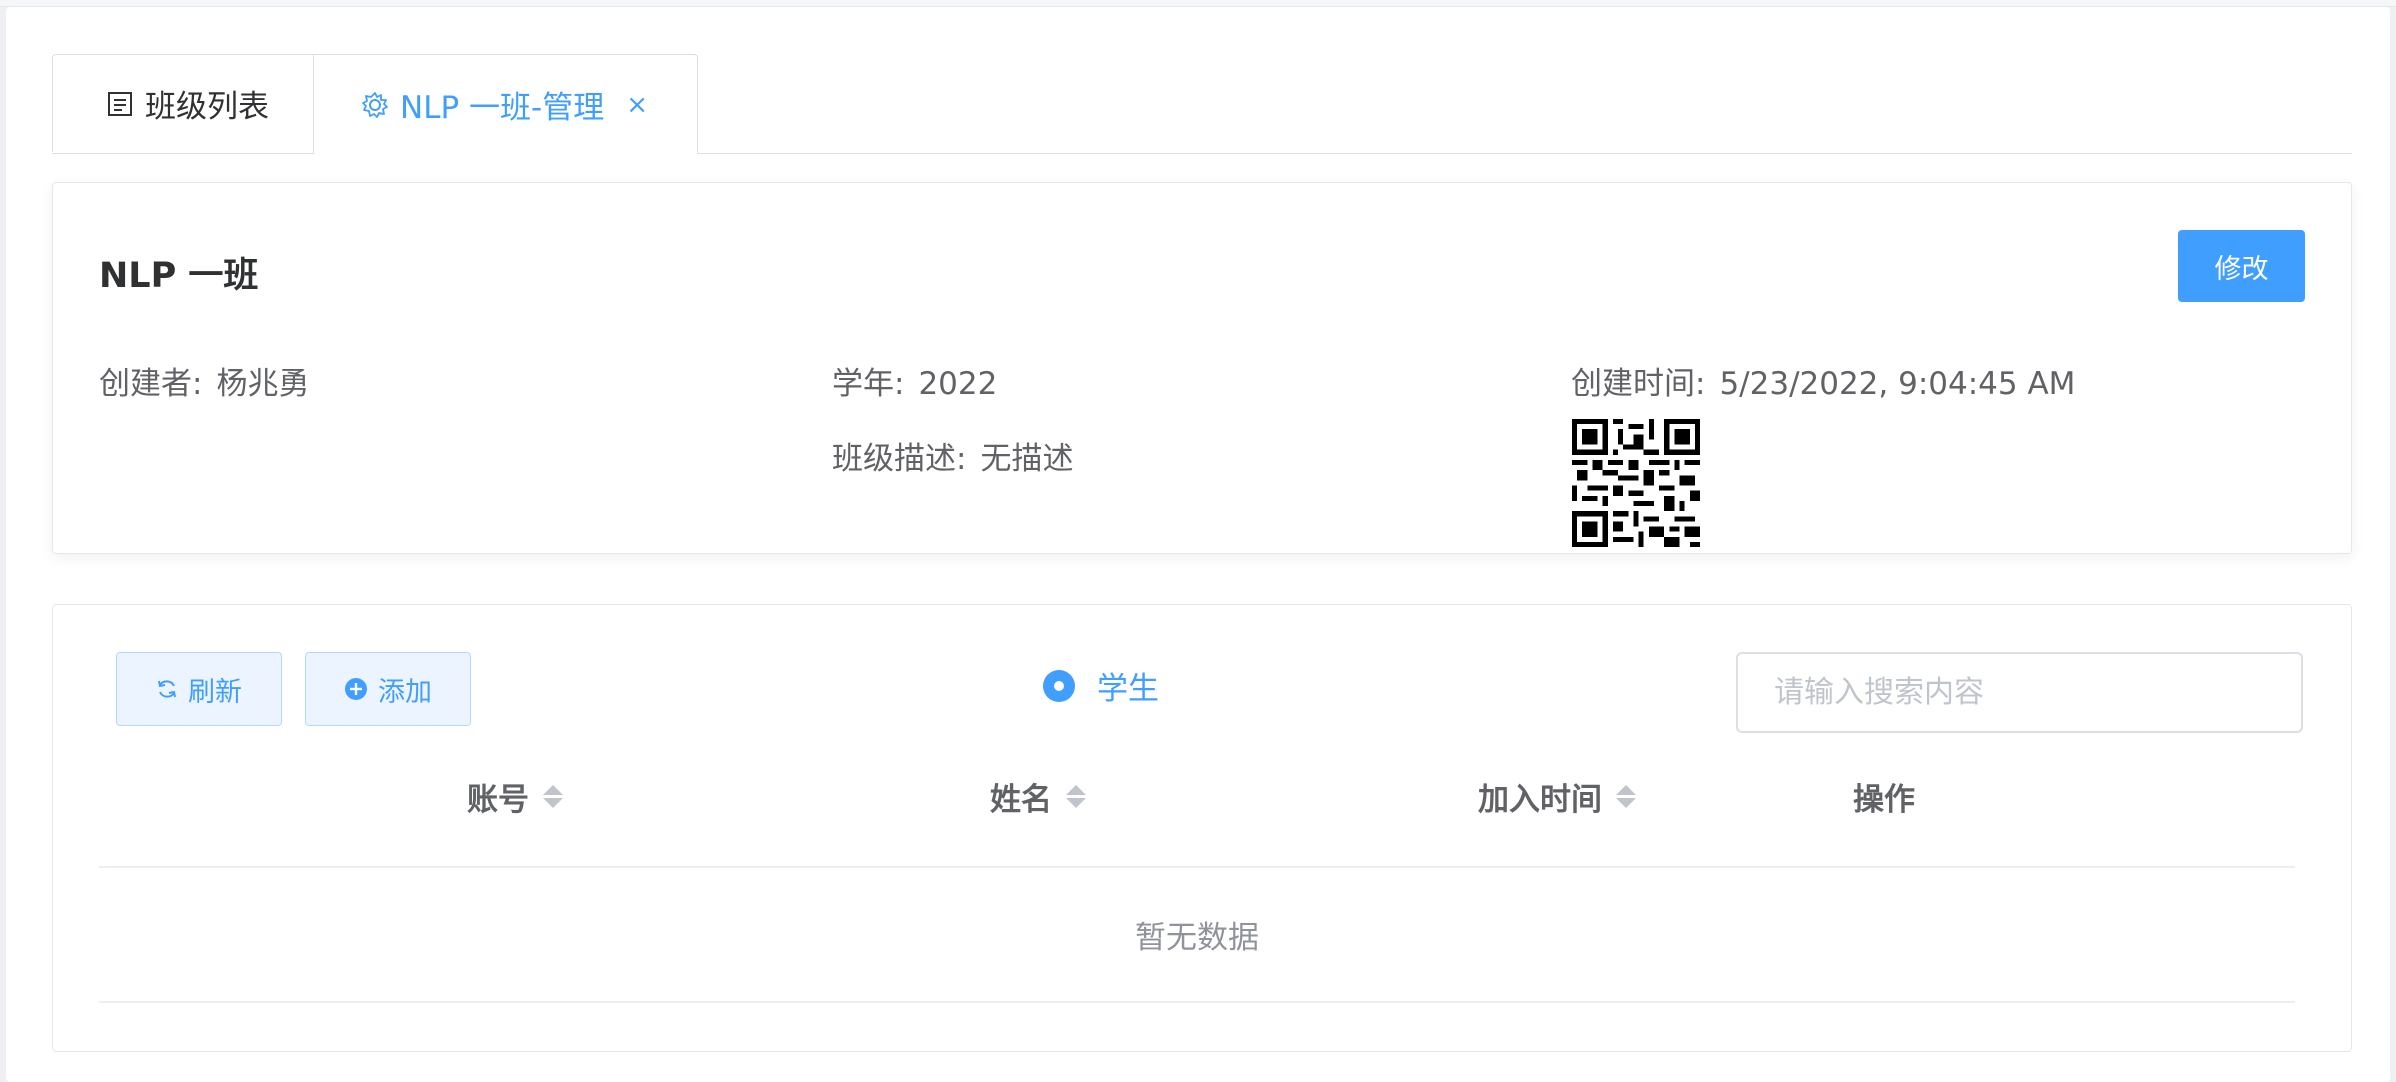  Describe the element at coordinates (1021, 800) in the screenshot. I see `column-label: 姓名` at that location.